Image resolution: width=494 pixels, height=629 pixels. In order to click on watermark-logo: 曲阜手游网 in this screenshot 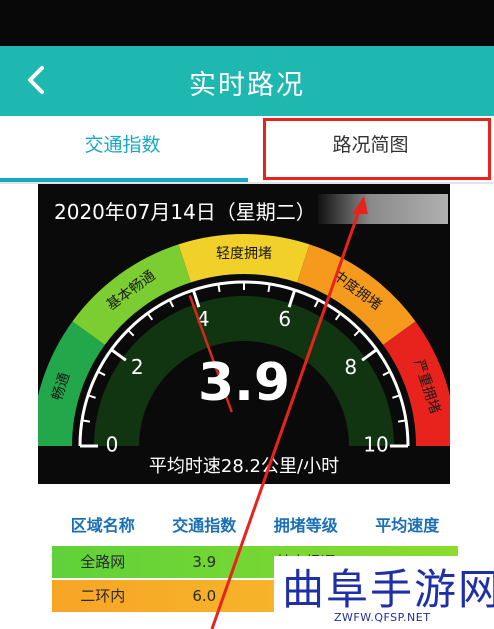, I will do `click(388, 589)`.